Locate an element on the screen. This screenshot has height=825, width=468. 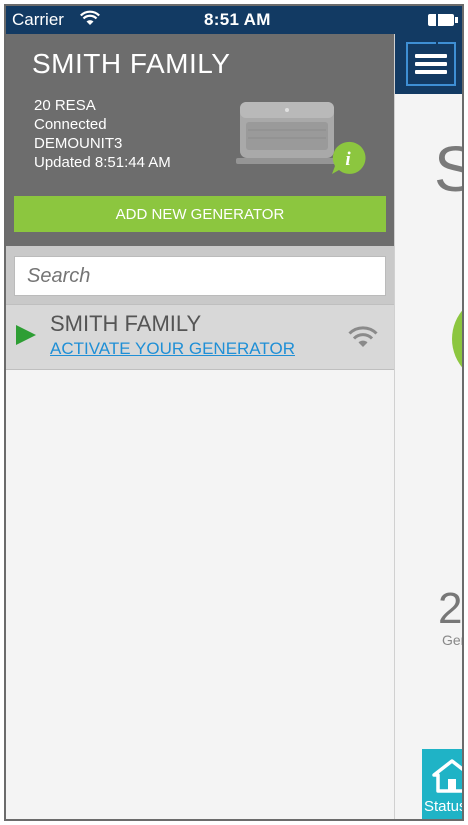
search-input is located at coordinates (200, 276).